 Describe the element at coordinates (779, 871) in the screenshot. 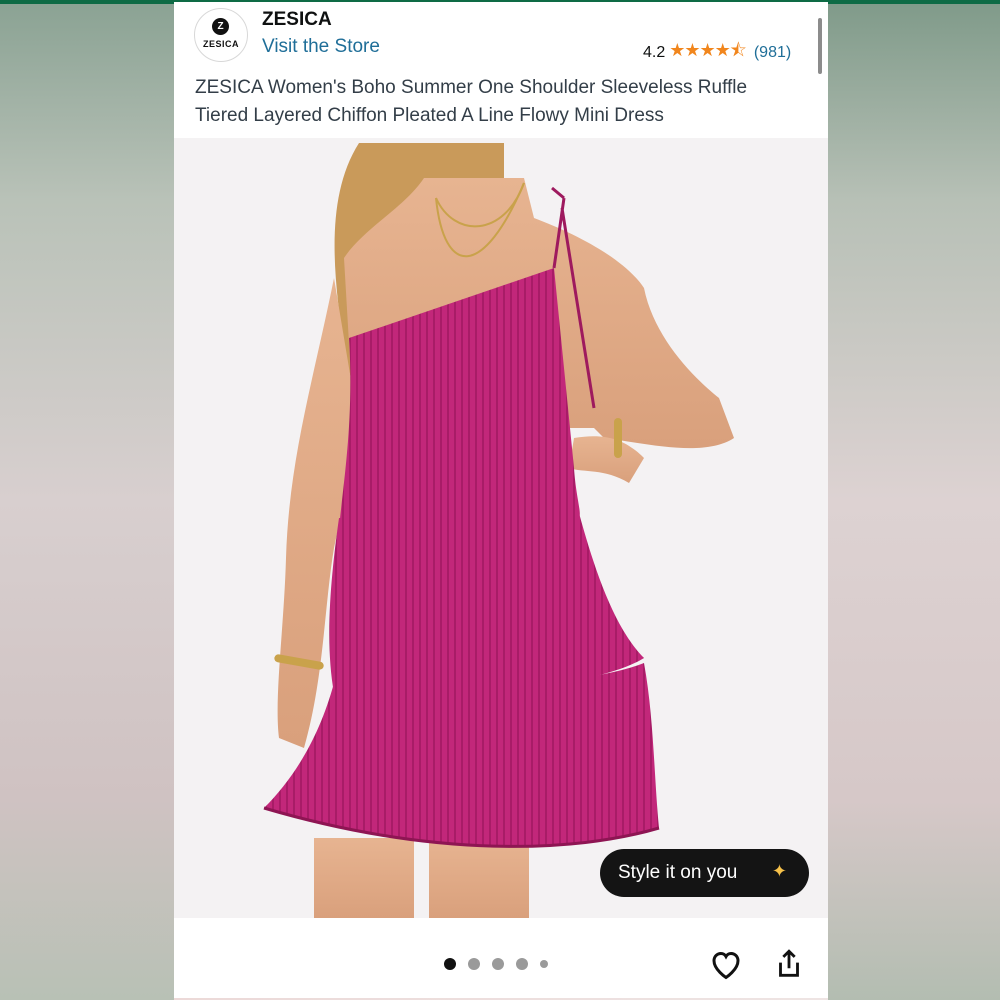

I see `sparkle-icon: ✦` at that location.